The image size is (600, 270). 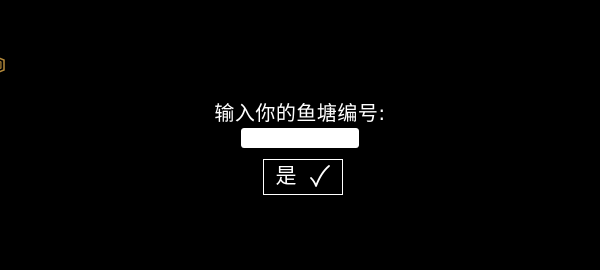 What do you see at coordinates (300, 138) in the screenshot?
I see `pond-id-input` at bounding box center [300, 138].